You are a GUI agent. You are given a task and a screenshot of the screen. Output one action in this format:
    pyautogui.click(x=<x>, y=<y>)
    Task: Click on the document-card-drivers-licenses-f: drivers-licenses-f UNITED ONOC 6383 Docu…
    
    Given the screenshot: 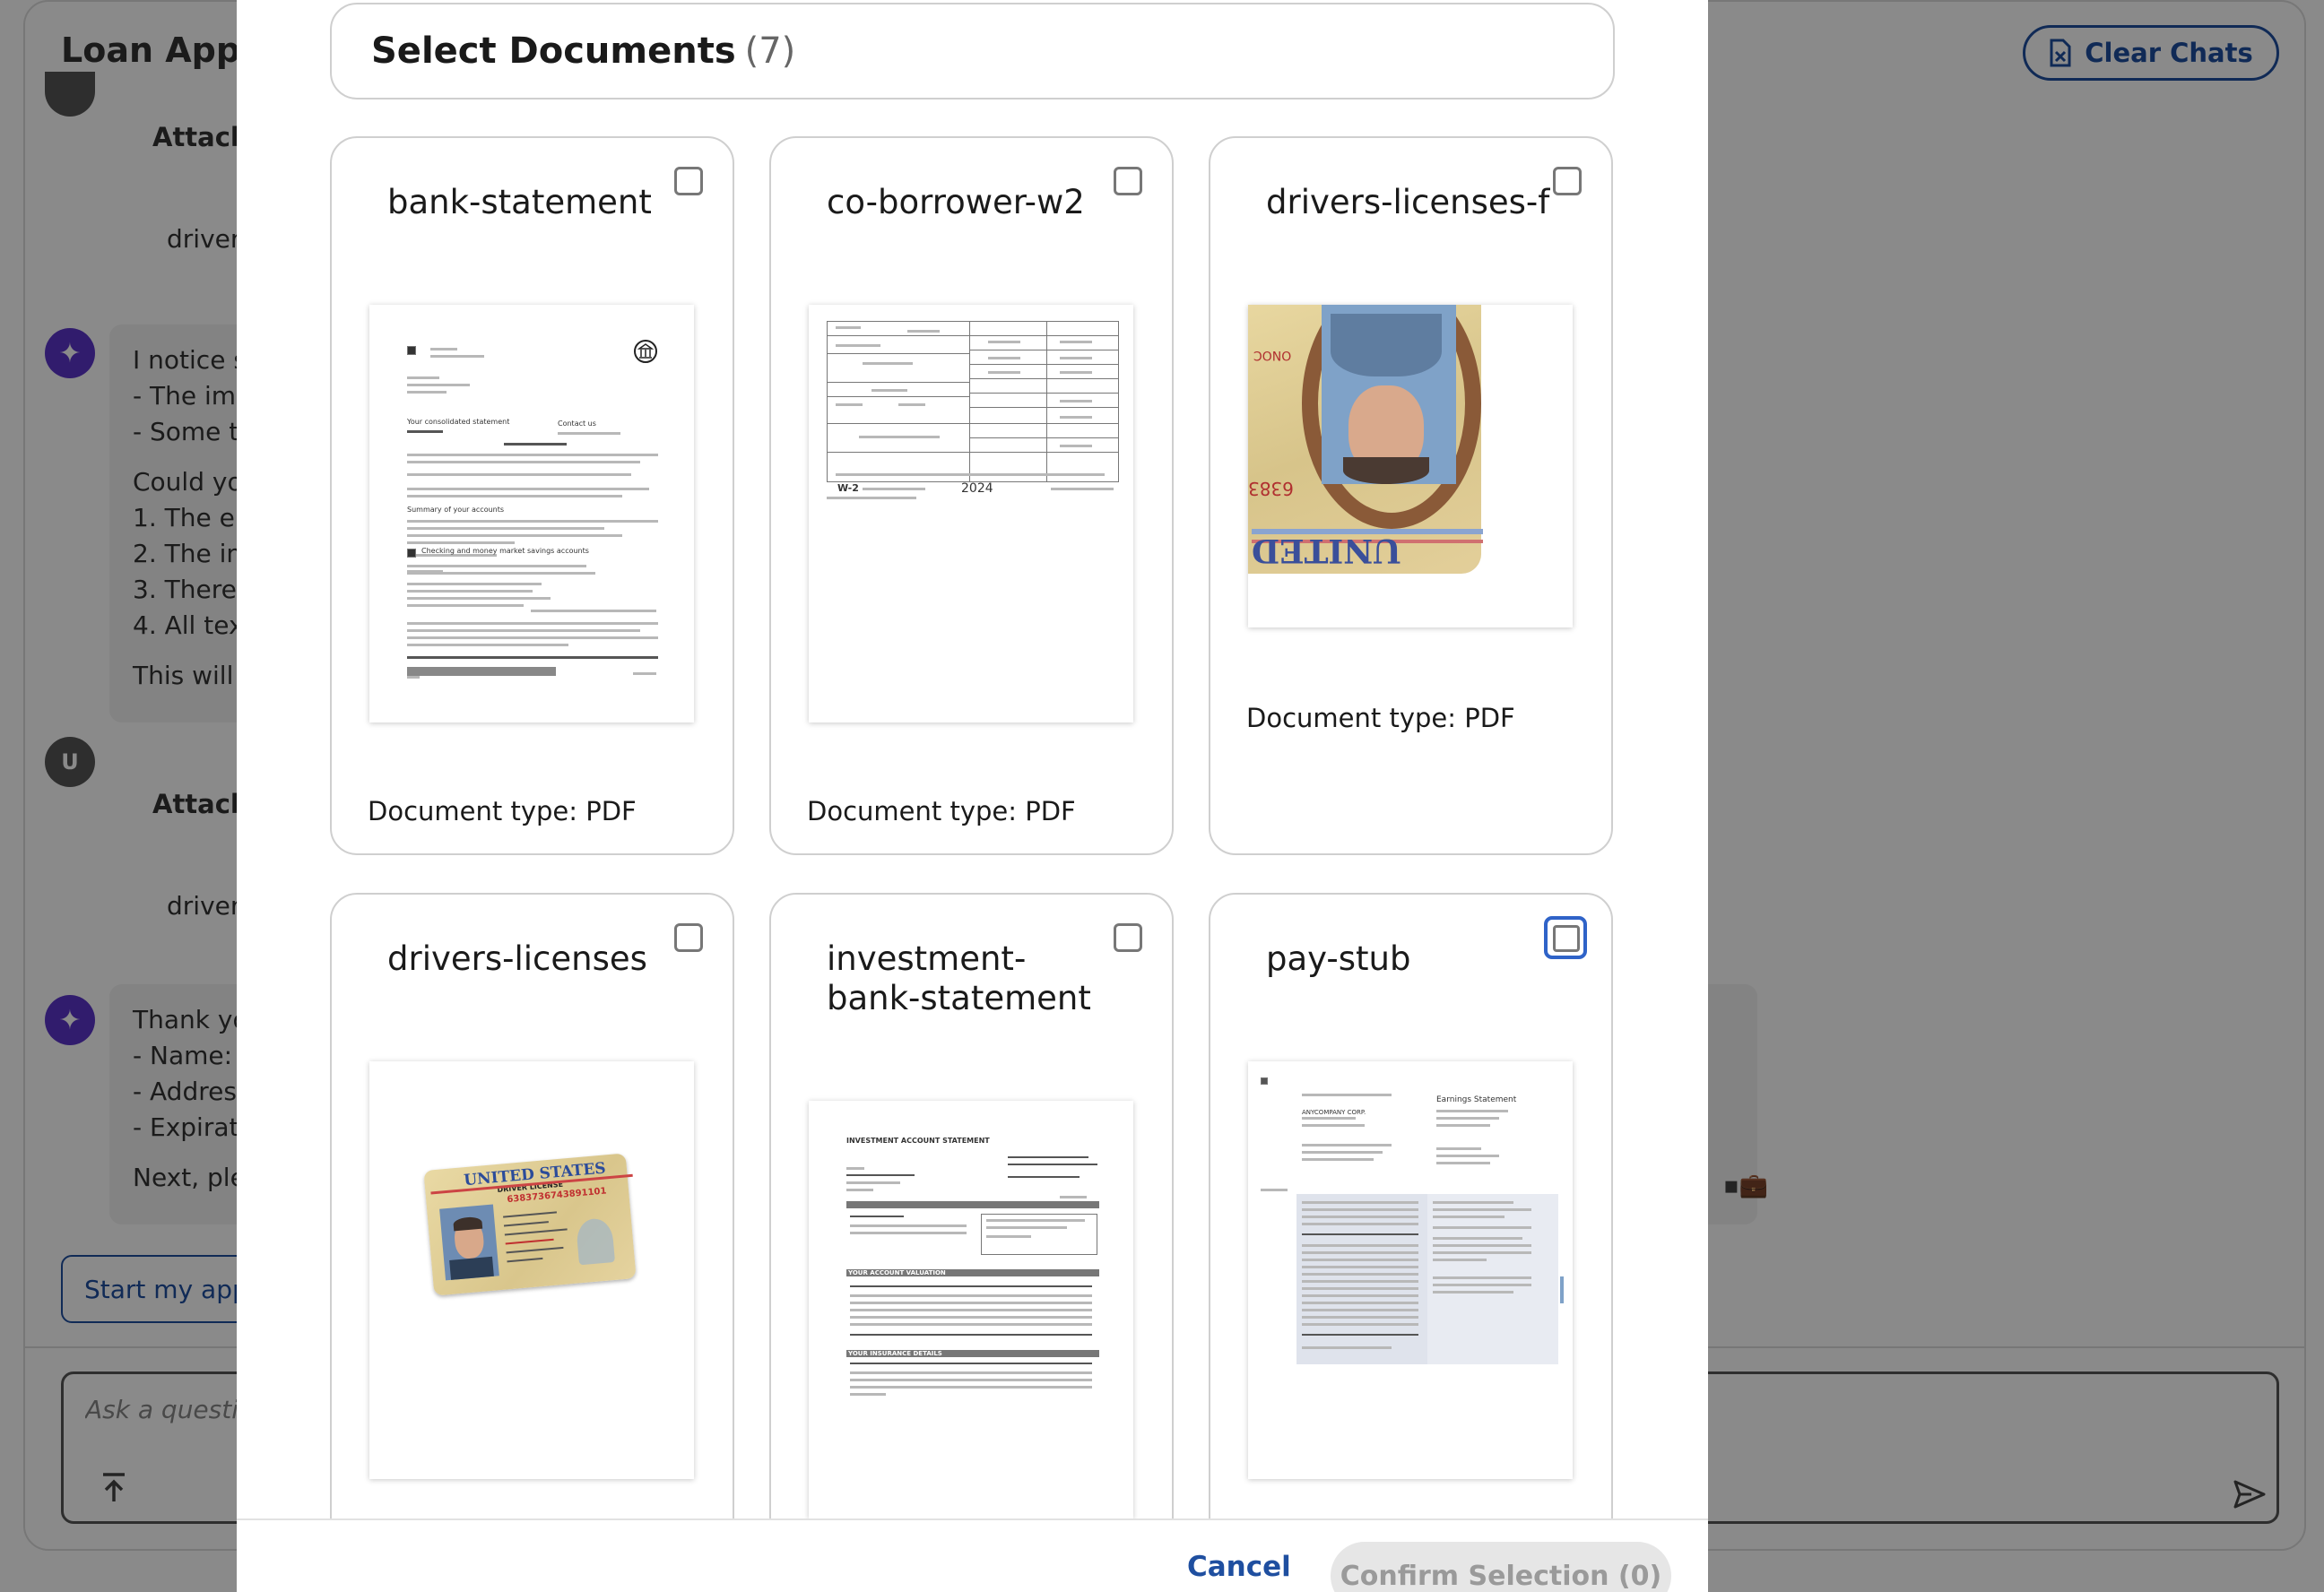 What is the action you would take?
    pyautogui.click(x=1411, y=495)
    